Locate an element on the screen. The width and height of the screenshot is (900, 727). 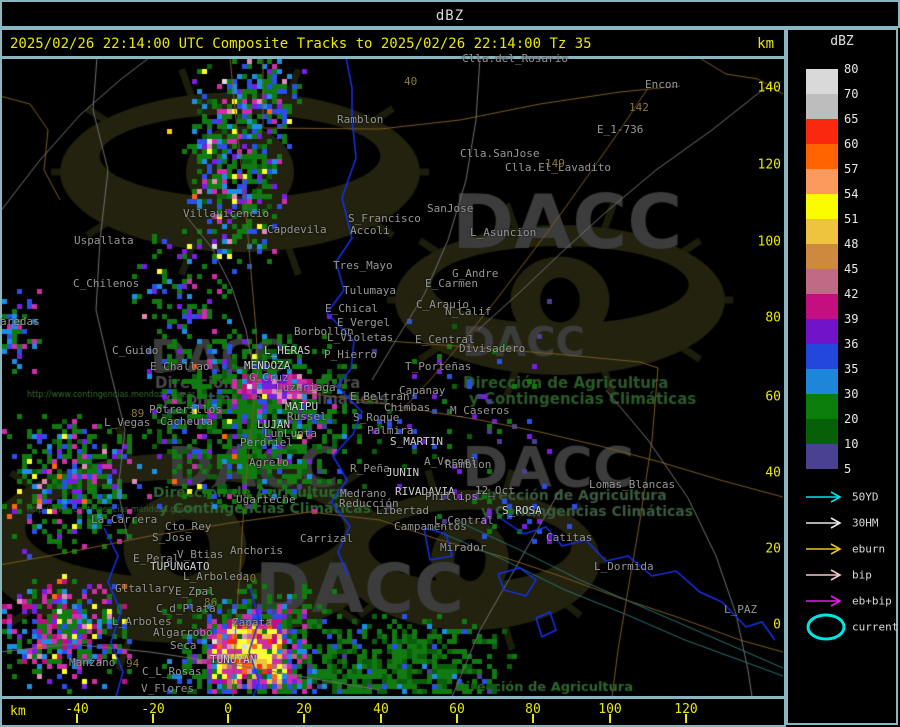
scale-label: 65 is located at coordinates (851, 119).